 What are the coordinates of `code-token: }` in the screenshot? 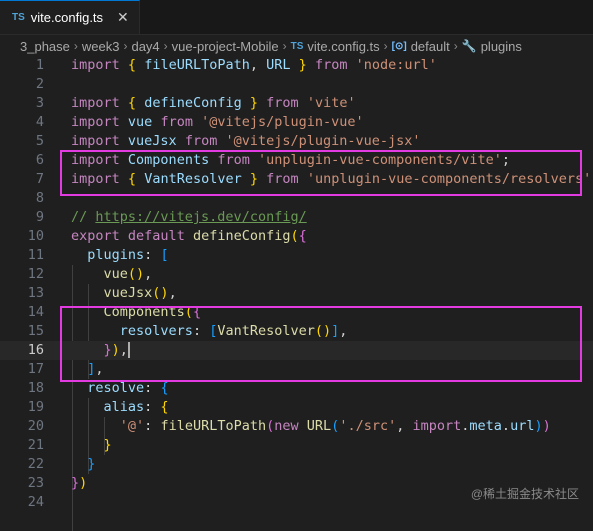 It's located at (254, 103).